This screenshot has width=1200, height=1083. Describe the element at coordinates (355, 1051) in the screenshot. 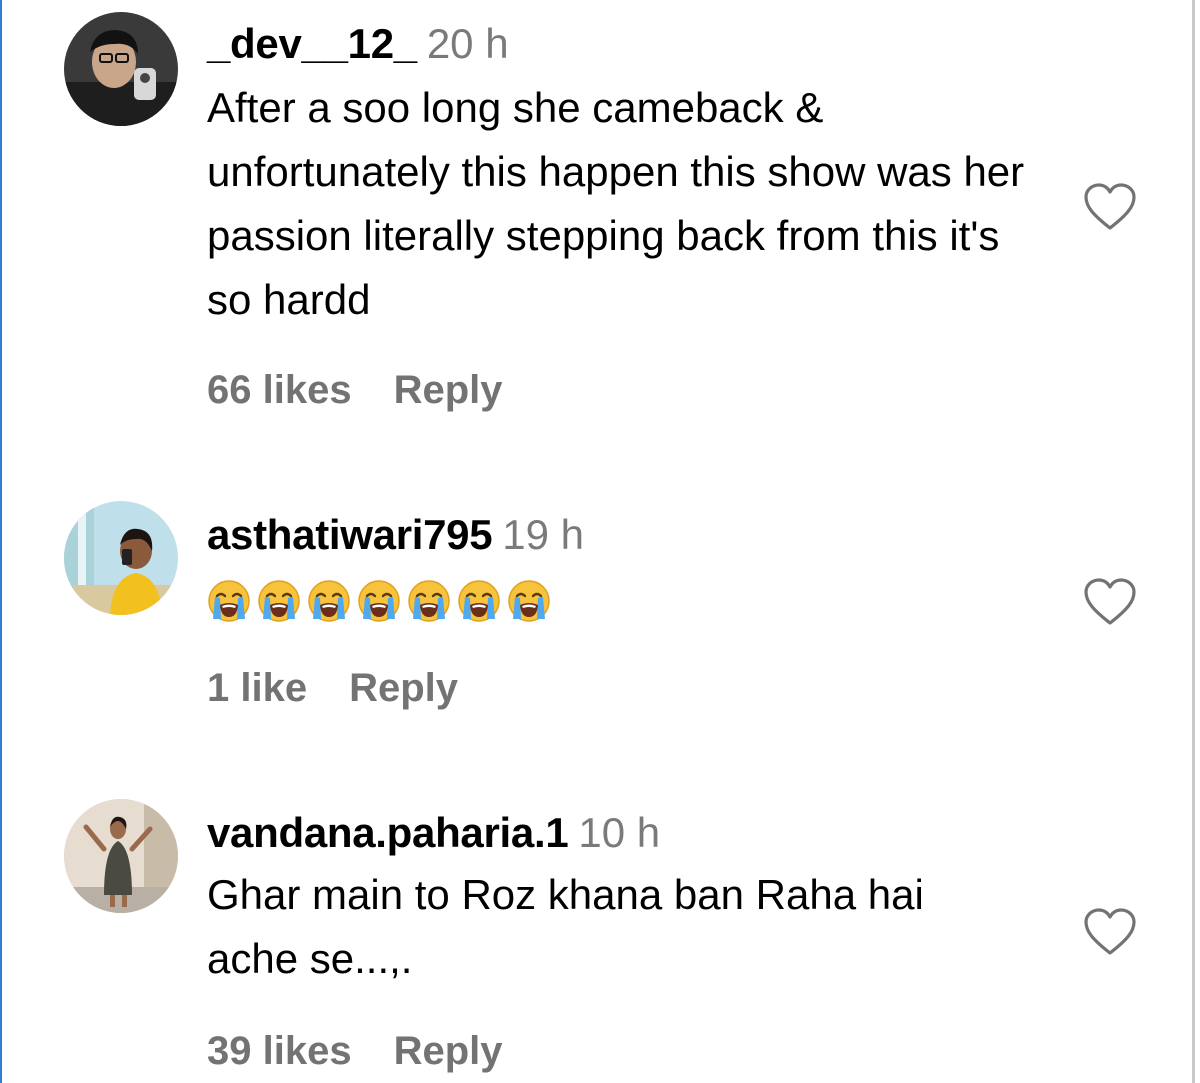

I see `comment-meta: 39 likes Reply` at that location.